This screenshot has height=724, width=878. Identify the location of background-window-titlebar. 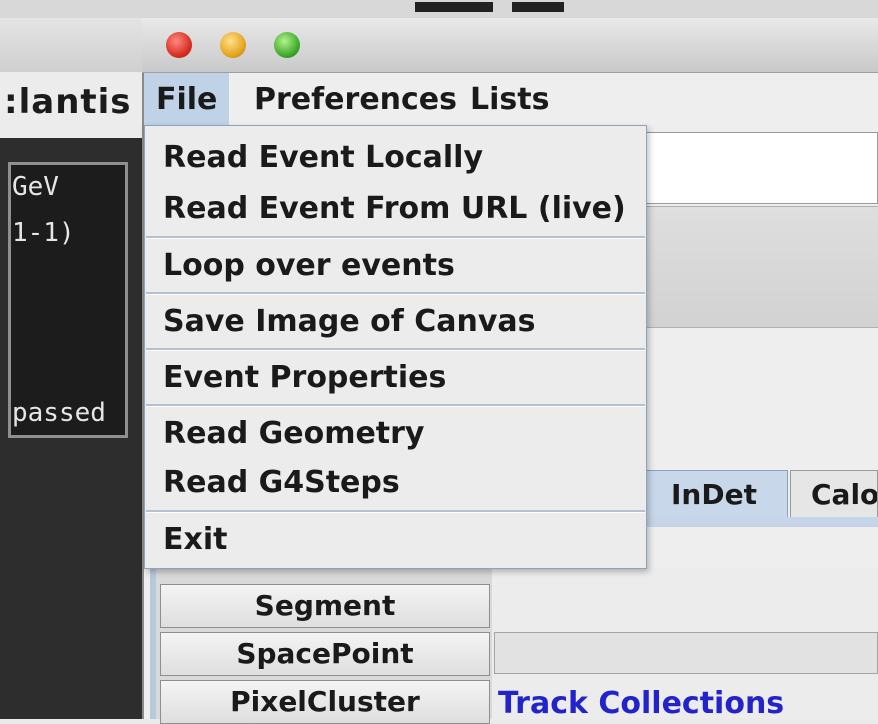
(71, 45).